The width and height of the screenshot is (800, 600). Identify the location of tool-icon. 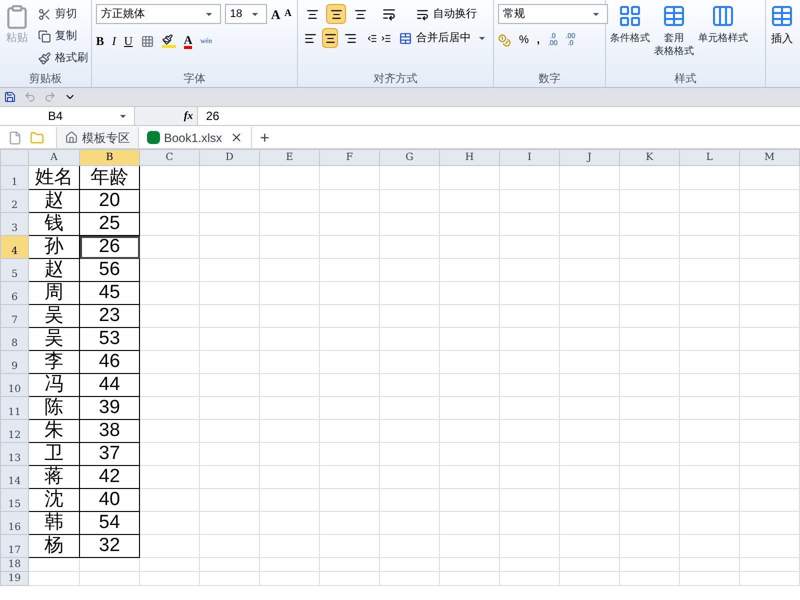
(44, 14).